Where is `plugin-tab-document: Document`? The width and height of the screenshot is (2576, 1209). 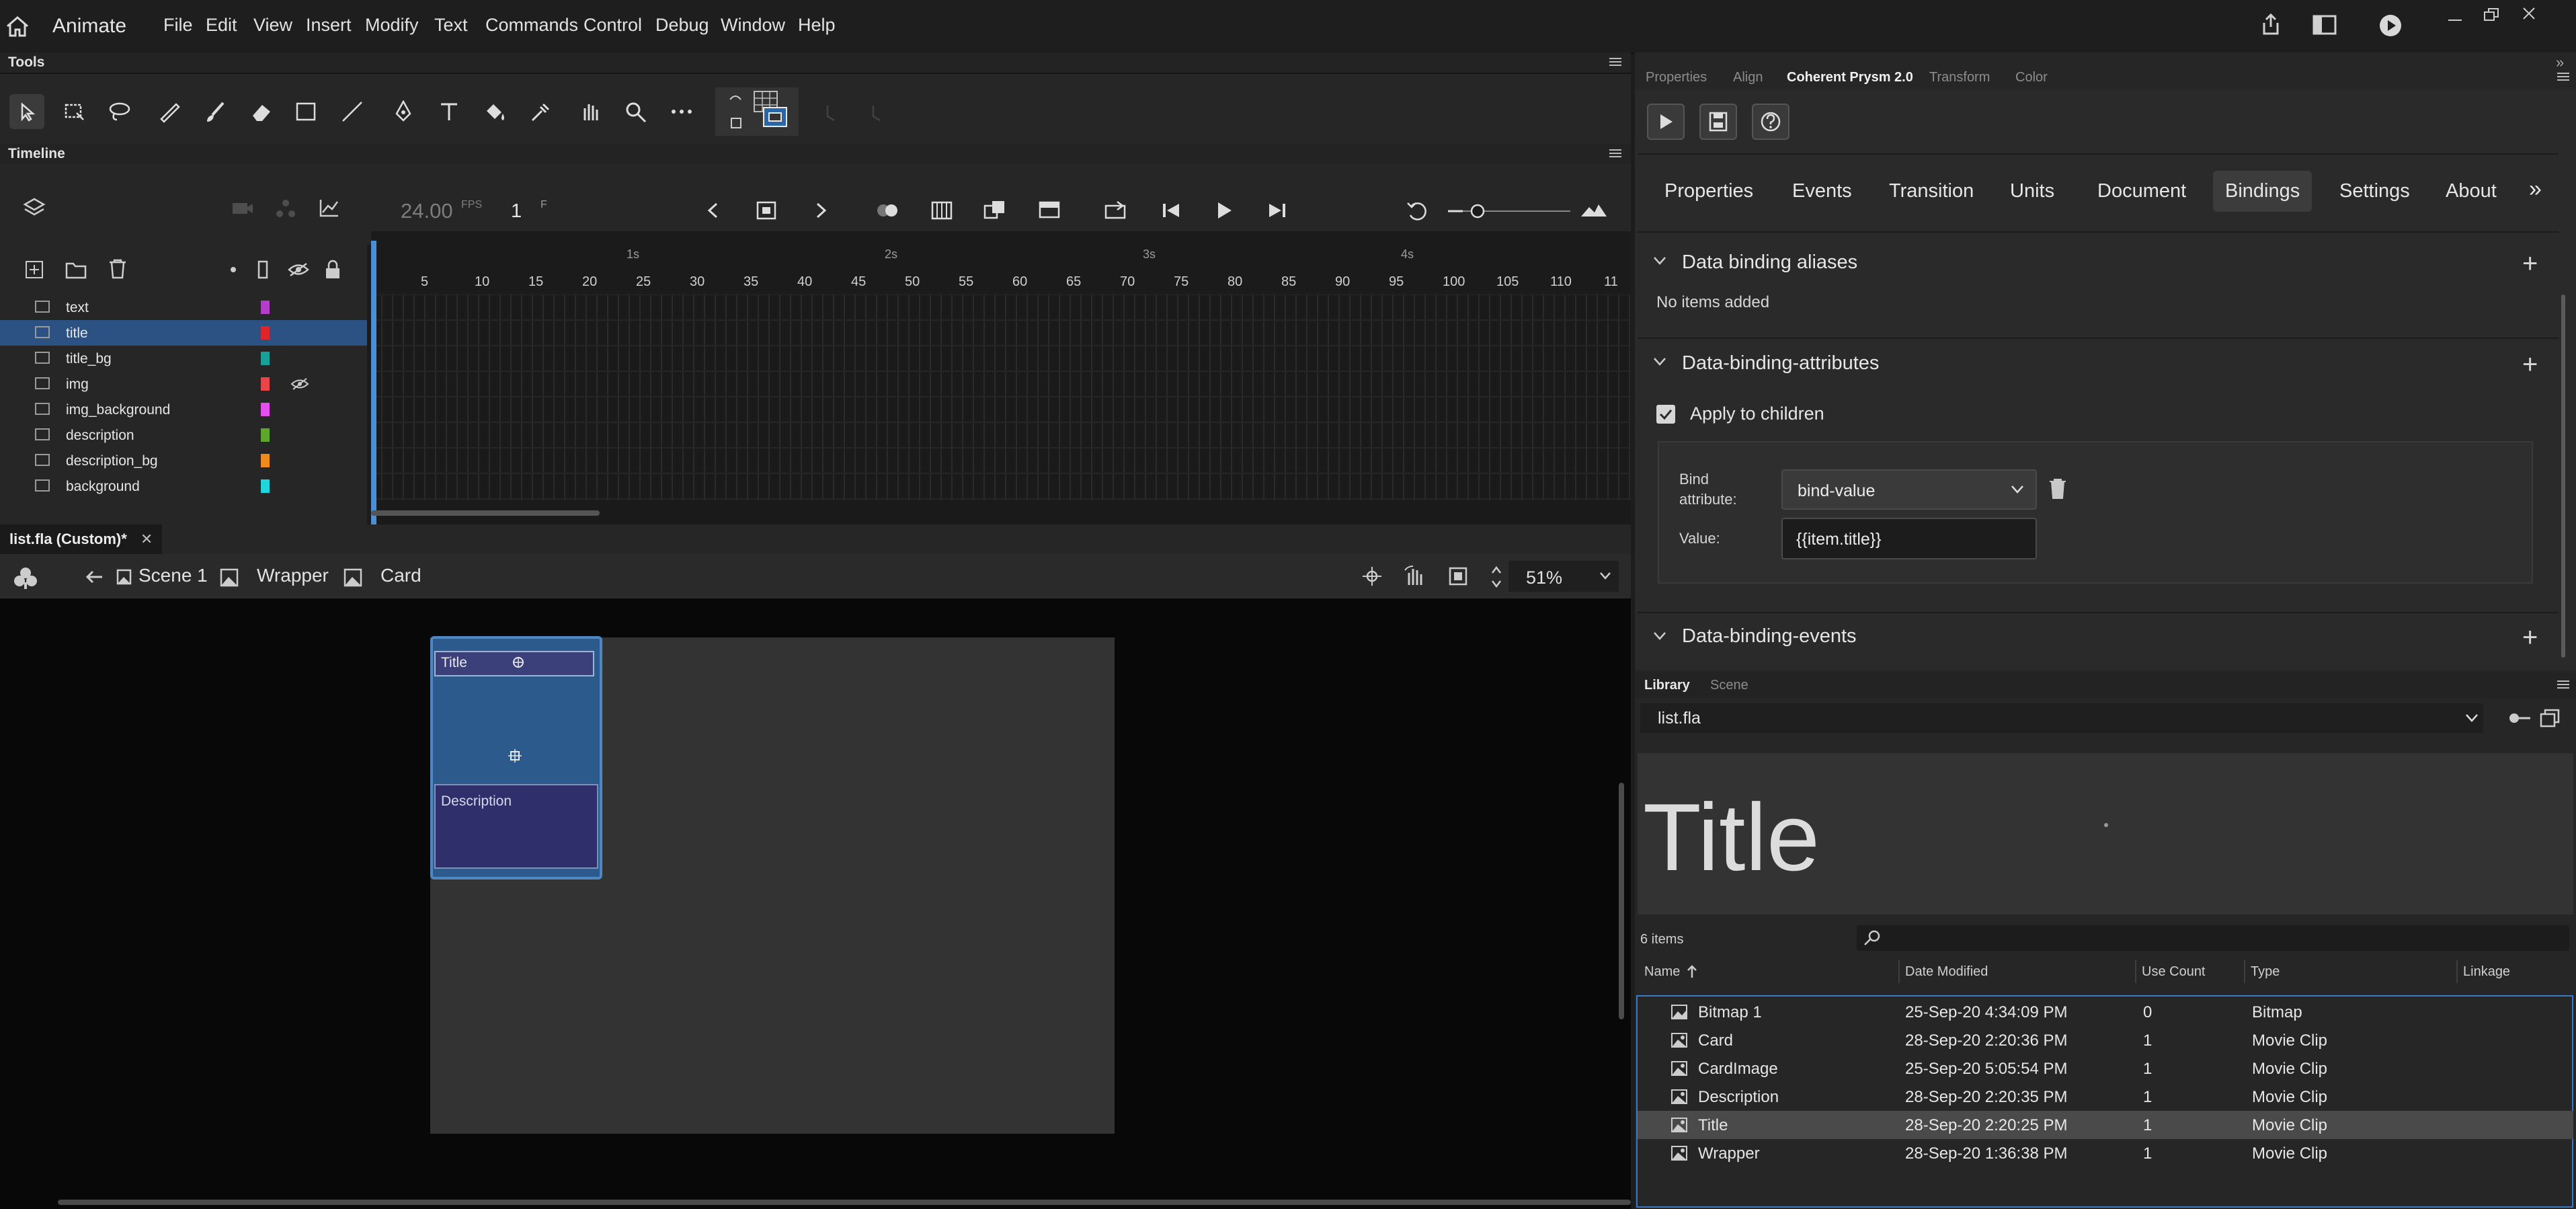 plugin-tab-document: Document is located at coordinates (2141, 191).